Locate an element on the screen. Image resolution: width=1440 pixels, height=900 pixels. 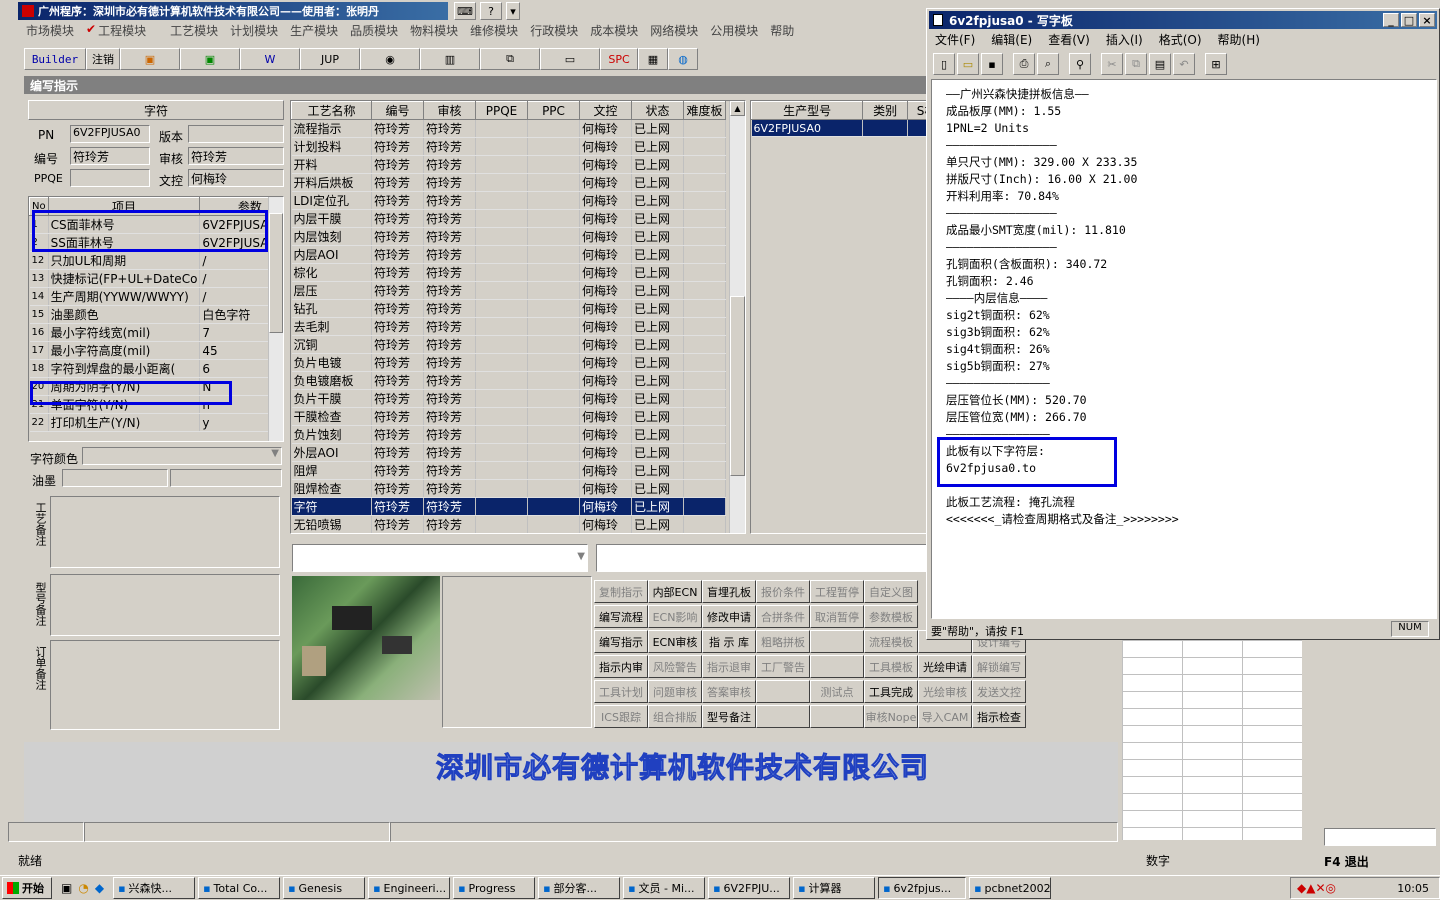
taskbar-item: ▪ 计算器 is located at coordinates (834, 888).